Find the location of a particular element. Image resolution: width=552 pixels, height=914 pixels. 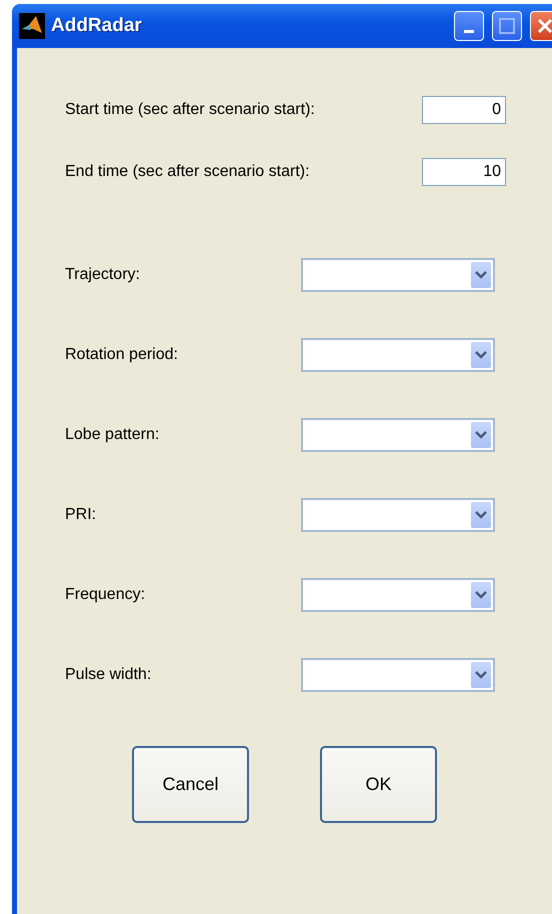

field-label: End time (sec after scenario start): is located at coordinates (187, 172).